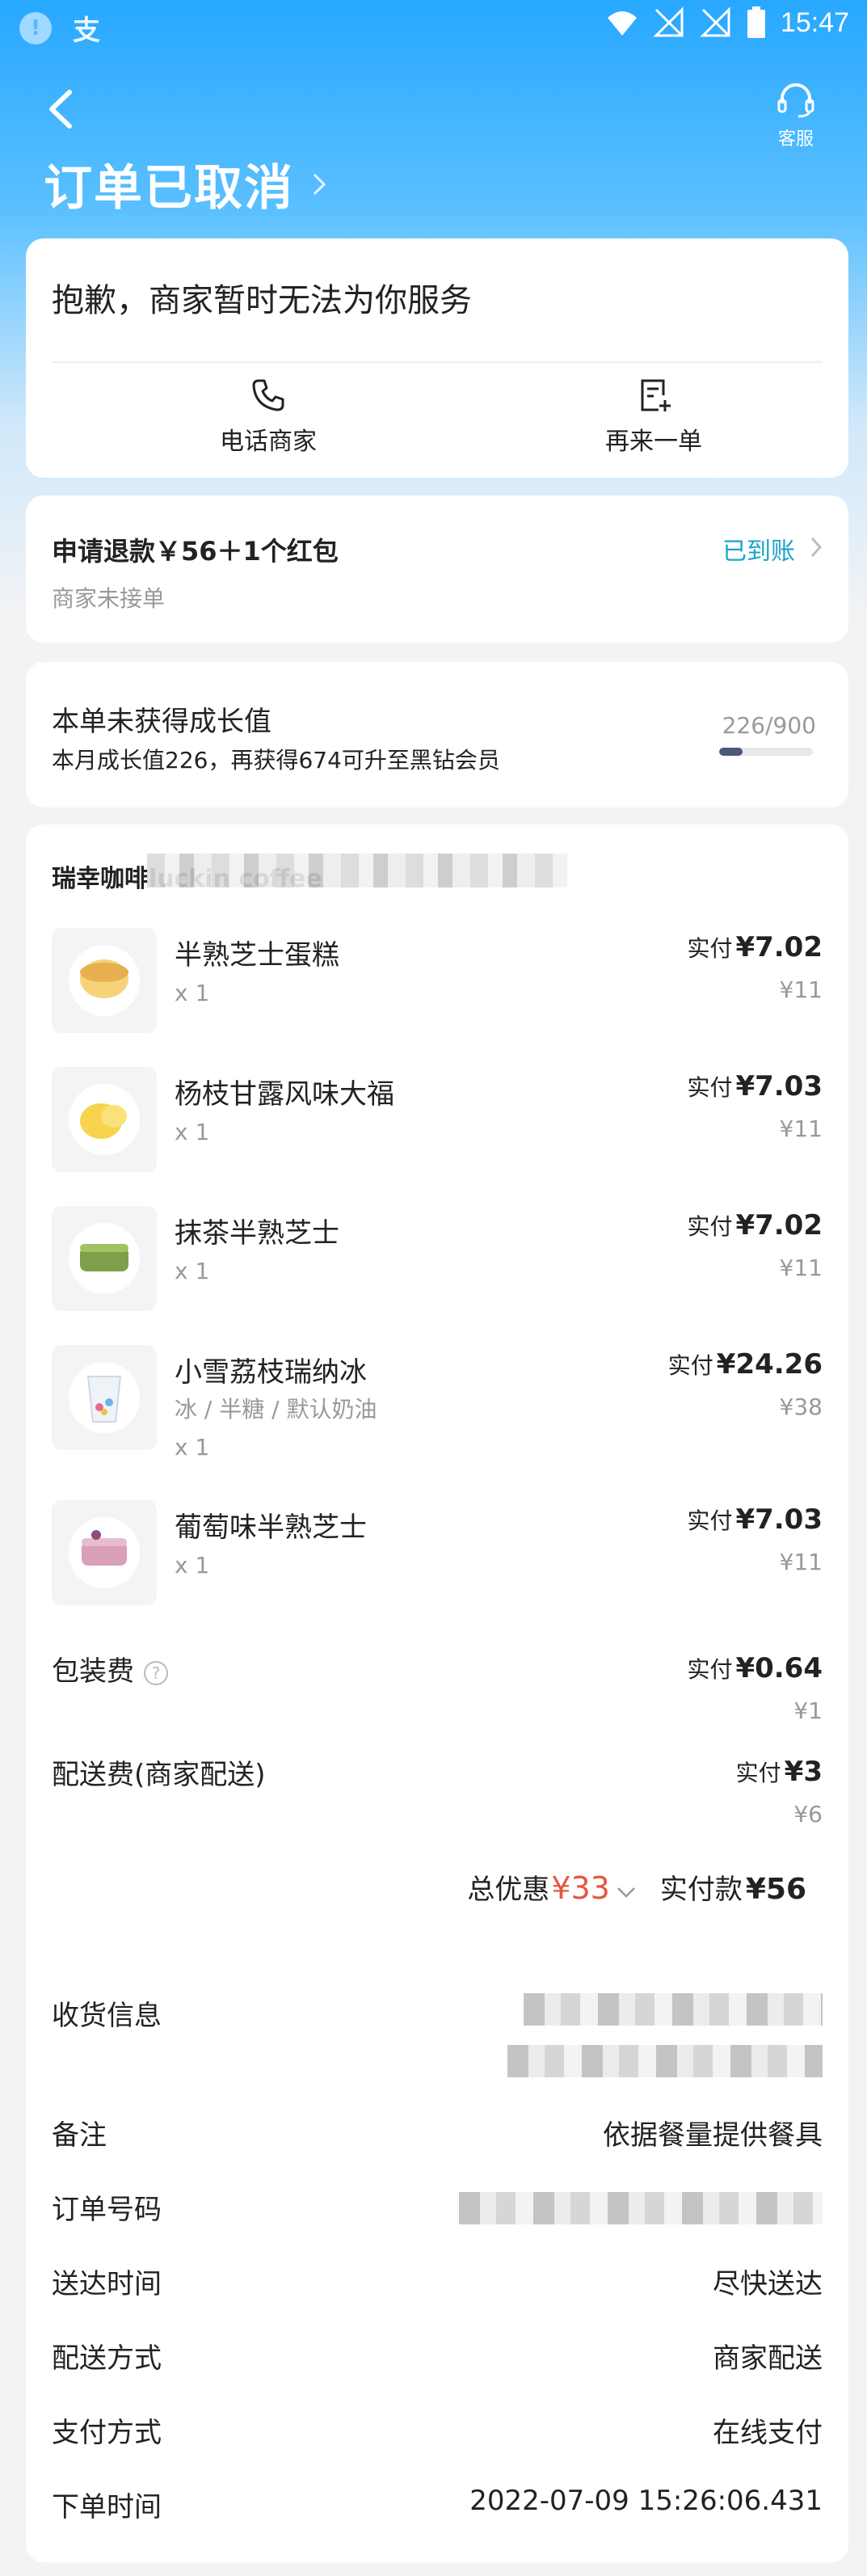  Describe the element at coordinates (276, 760) in the screenshot. I see `growth-subtitle: 本月成长值226，再获得674可升至黑钻会员` at that location.